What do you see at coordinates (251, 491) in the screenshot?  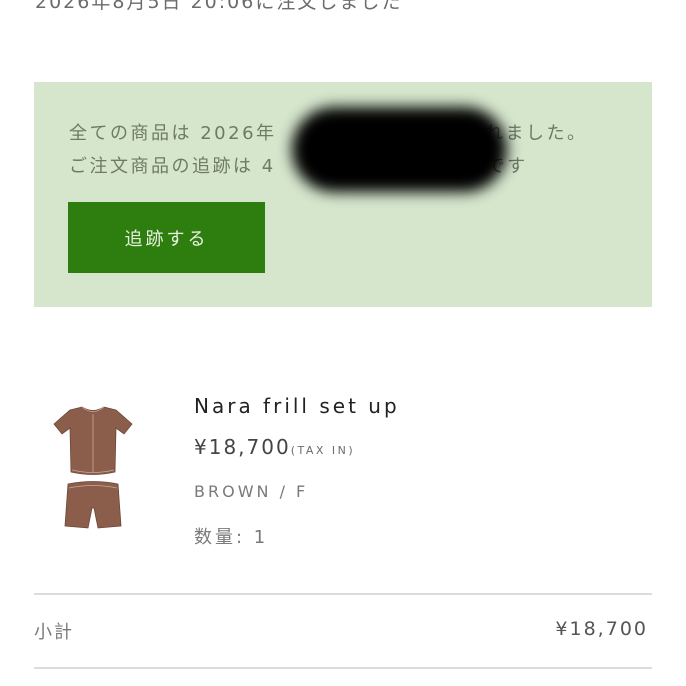 I see `product-variant: BROWN / F` at bounding box center [251, 491].